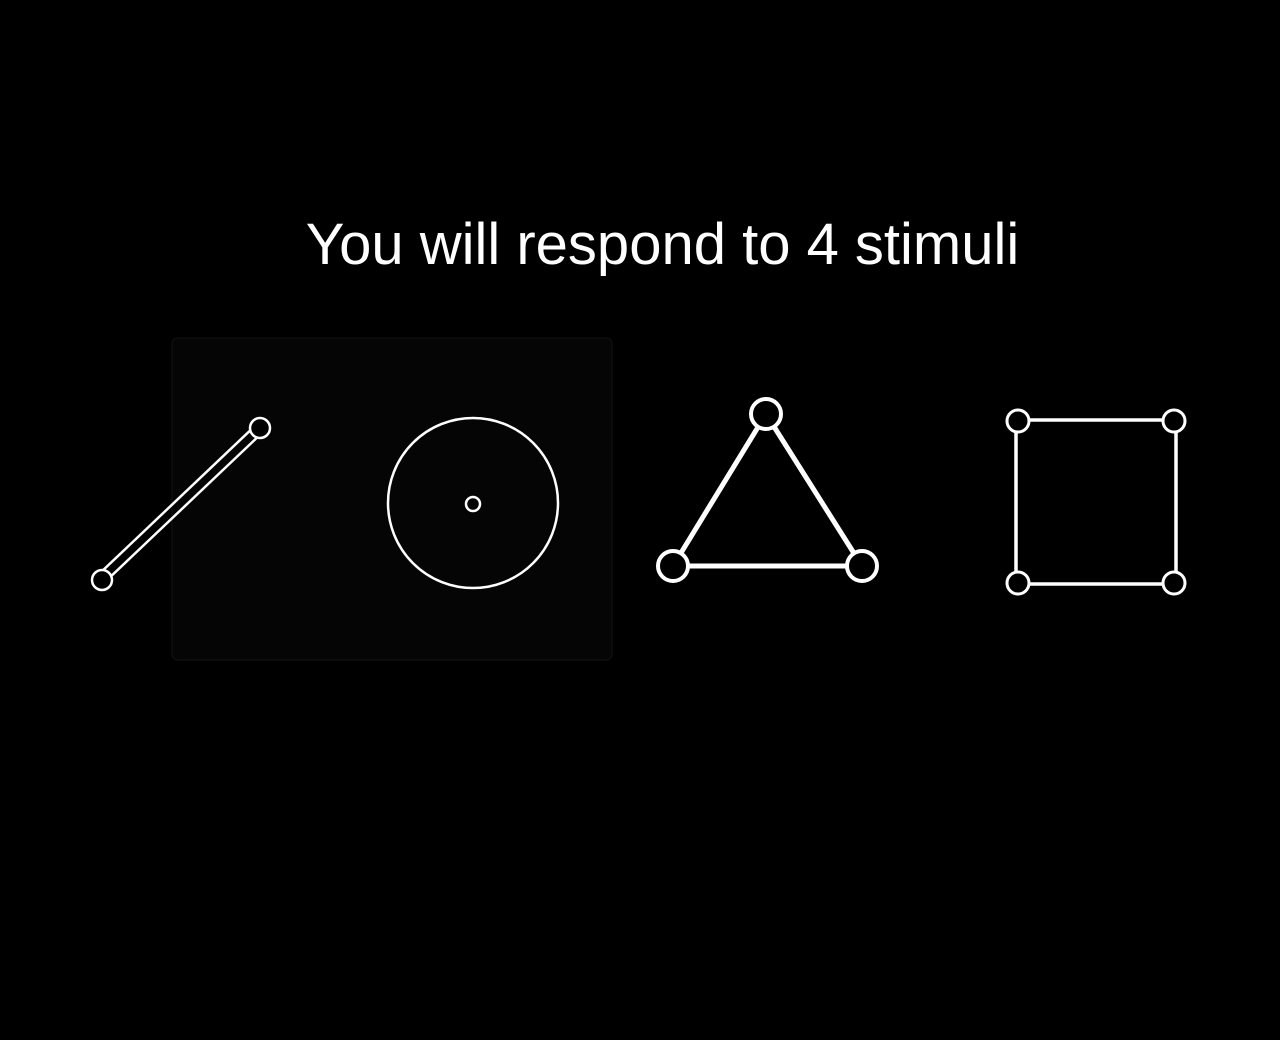 The image size is (1280, 1040). What do you see at coordinates (392, 499) in the screenshot?
I see `stimulus-backdrop-panel` at bounding box center [392, 499].